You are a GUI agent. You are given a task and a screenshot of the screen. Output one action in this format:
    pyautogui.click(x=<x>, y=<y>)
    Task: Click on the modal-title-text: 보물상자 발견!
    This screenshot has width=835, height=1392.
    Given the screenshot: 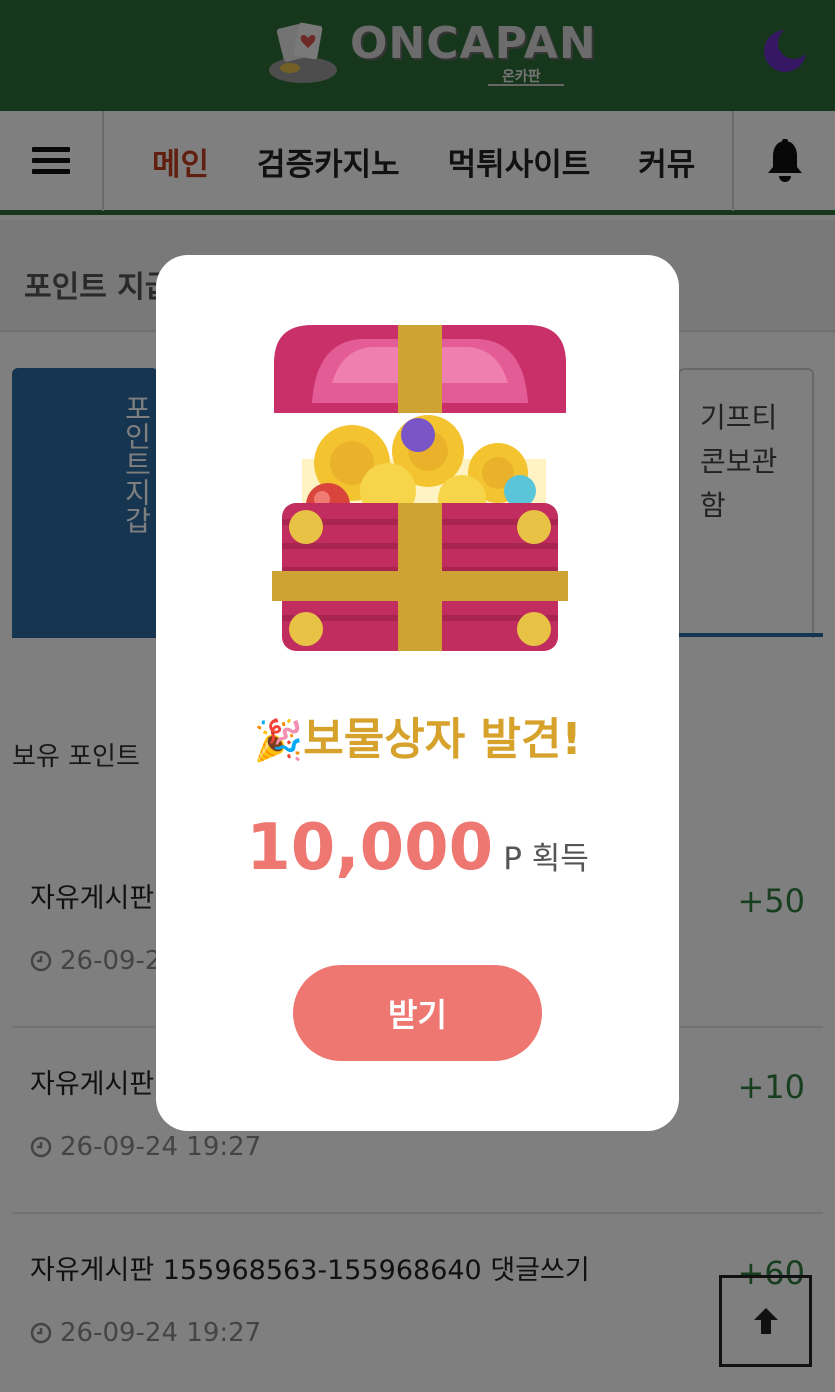 What is the action you would take?
    pyautogui.click(x=442, y=739)
    